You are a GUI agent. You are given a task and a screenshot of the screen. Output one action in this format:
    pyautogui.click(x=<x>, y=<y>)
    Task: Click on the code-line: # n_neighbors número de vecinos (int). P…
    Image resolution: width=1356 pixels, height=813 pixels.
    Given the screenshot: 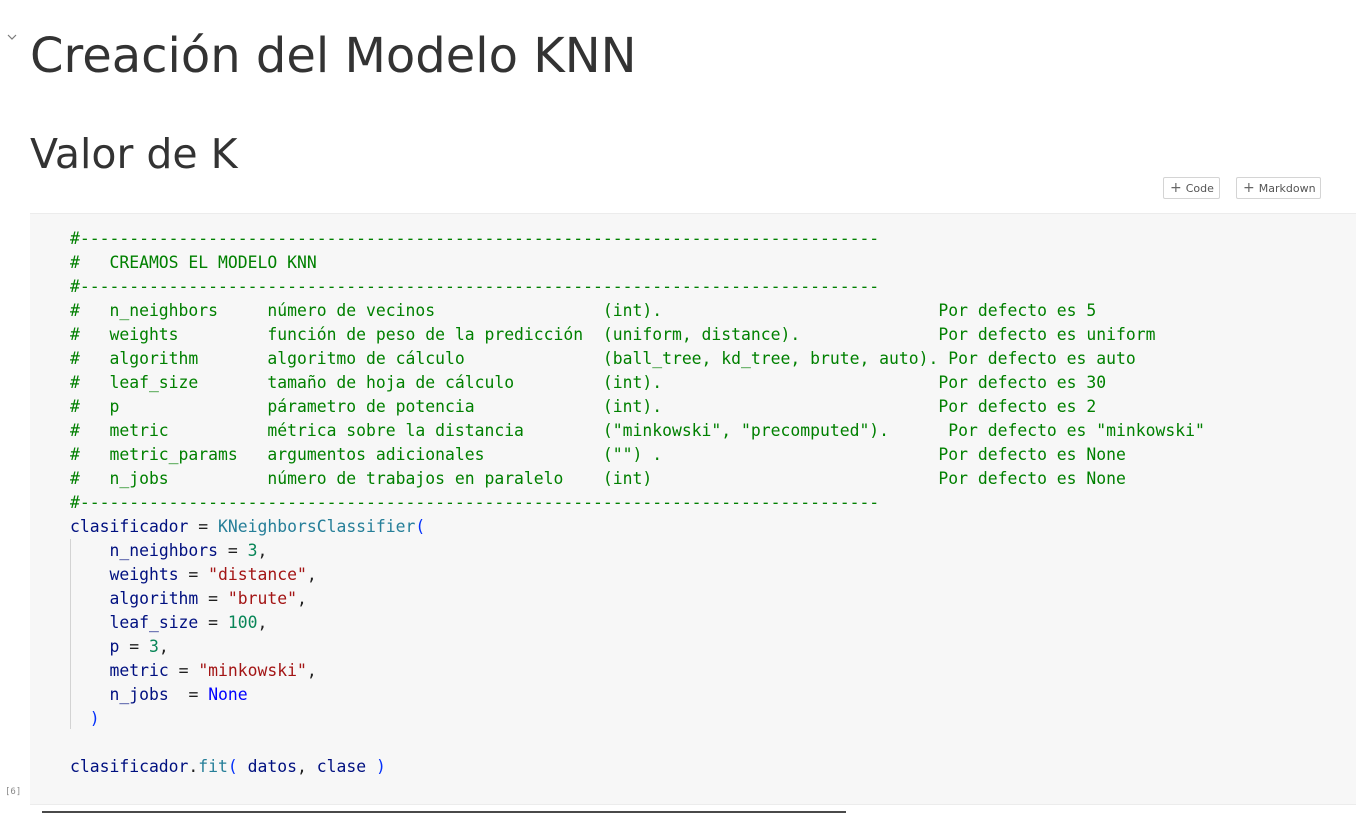 What is the action you would take?
    pyautogui.click(x=583, y=310)
    